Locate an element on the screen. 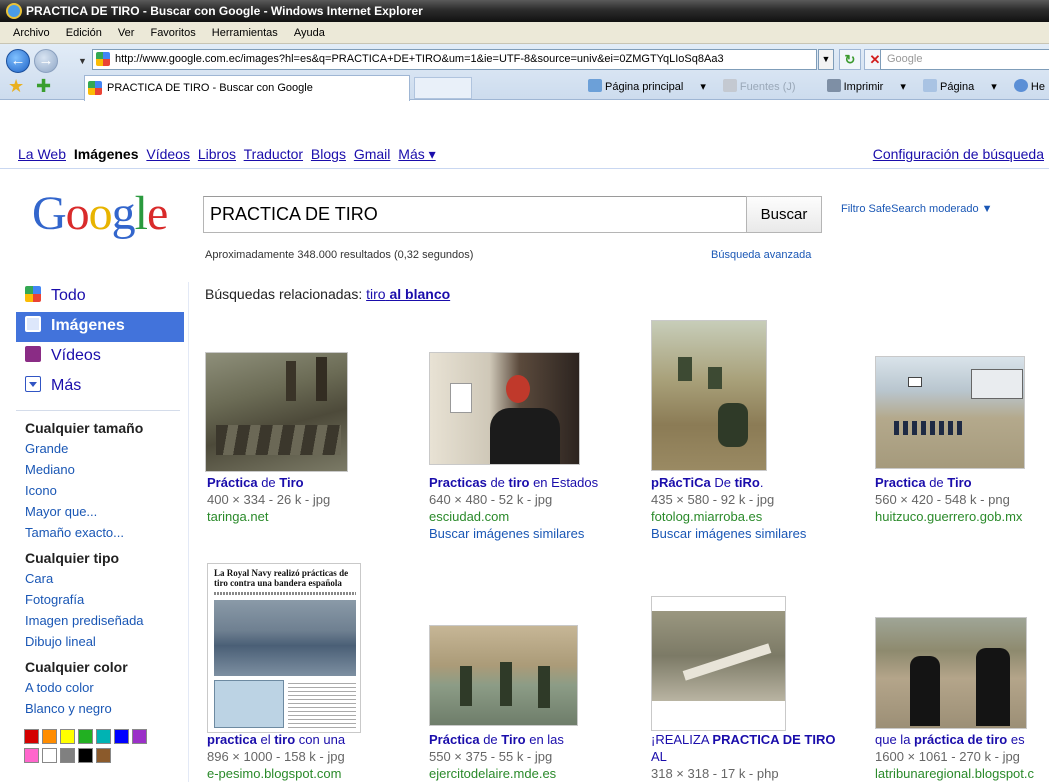 Image resolution: width=1049 pixels, height=782 pixels. title-text: De is located at coordinates (722, 482).